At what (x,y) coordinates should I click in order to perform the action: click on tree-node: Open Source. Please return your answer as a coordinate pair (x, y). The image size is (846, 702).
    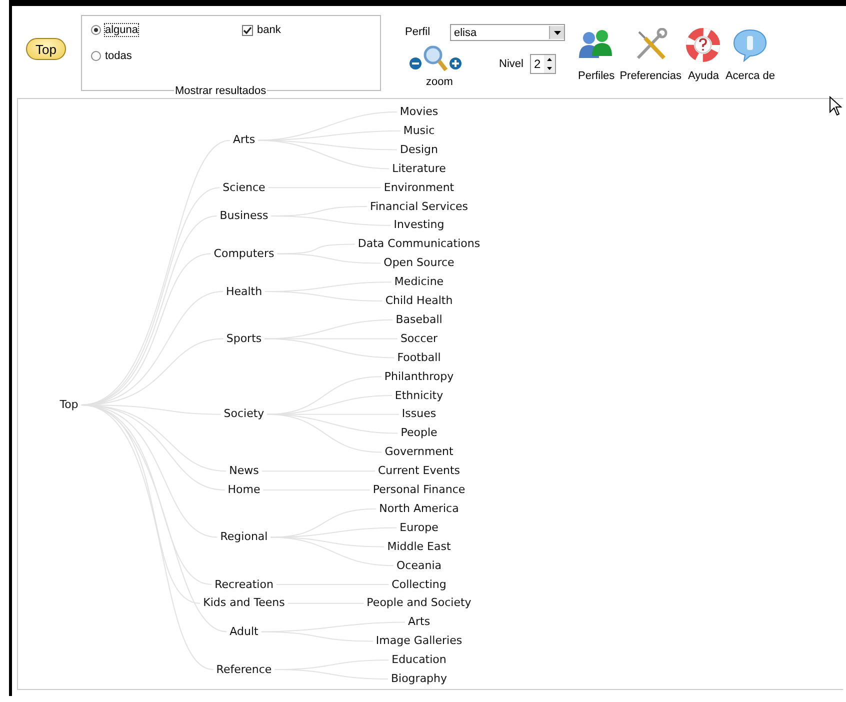
    Looking at the image, I should click on (419, 263).